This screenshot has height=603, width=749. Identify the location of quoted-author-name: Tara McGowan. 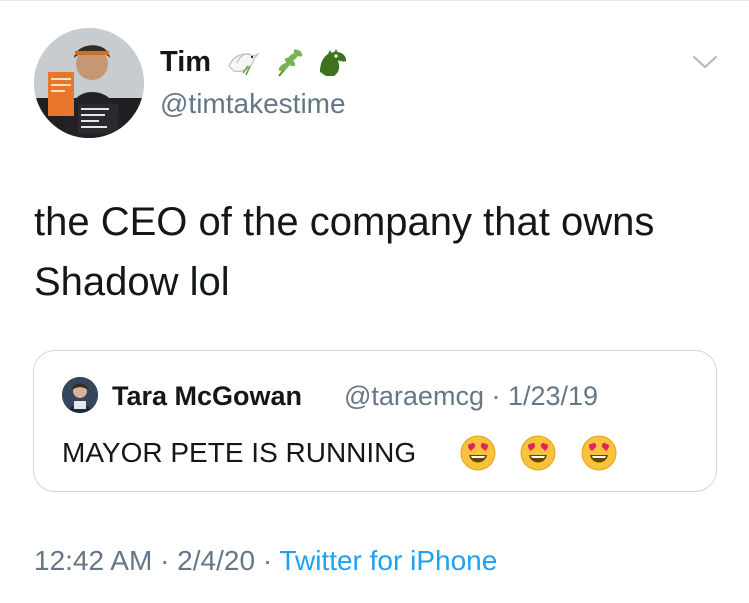
(207, 396).